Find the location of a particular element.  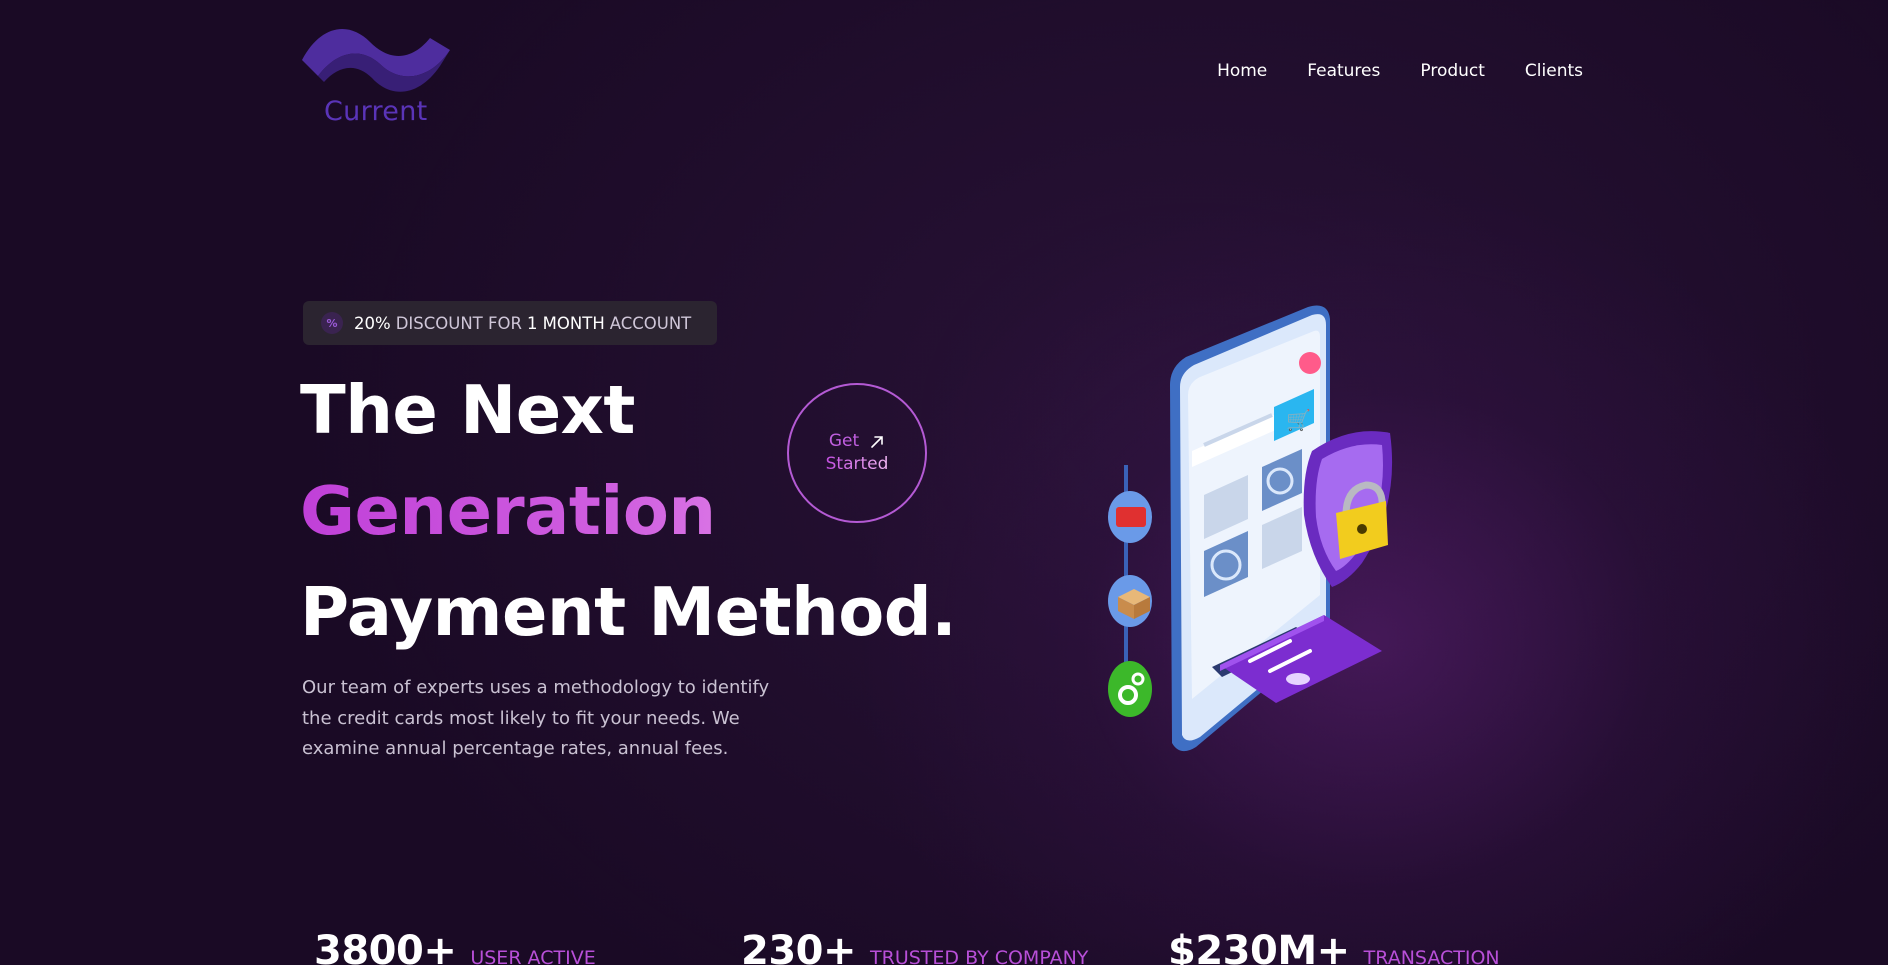

stat-transactions: $230M+ TRANSACTION is located at coordinates (1334, 946).